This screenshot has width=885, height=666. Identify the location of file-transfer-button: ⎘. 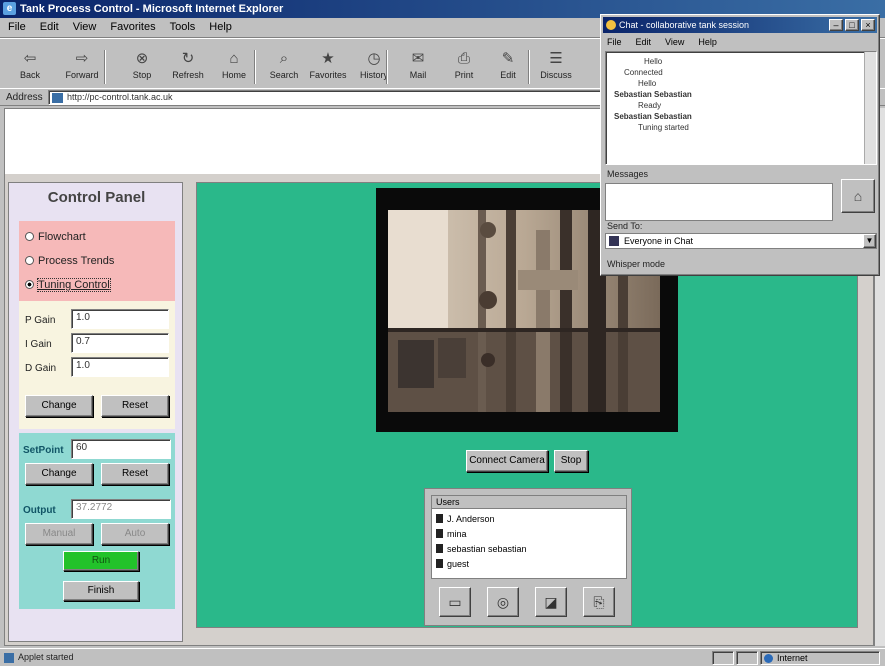
(599, 602).